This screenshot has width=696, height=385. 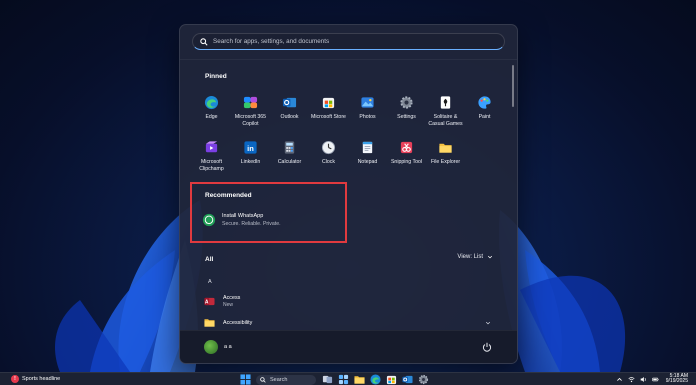 What do you see at coordinates (367, 102) in the screenshot?
I see `photos-icon` at bounding box center [367, 102].